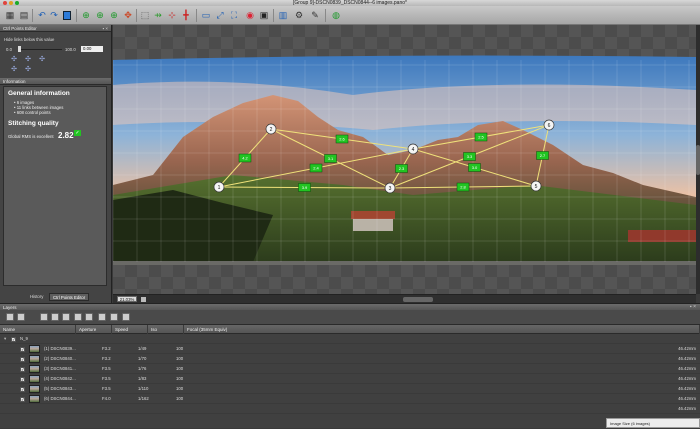 The width and height of the screenshot is (700, 429). I want to click on road, so click(404, 263).